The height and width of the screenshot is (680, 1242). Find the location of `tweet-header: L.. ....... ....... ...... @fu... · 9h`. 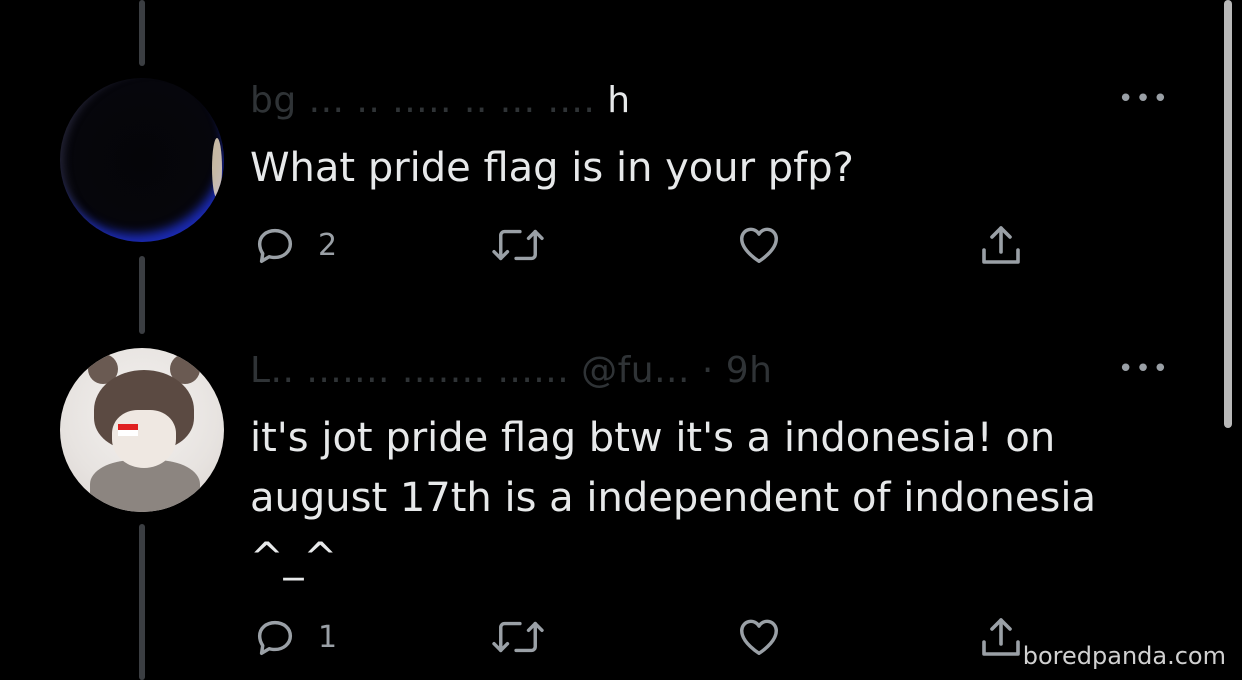

tweet-header: L.. ....... ....... ...... @fu... · 9h is located at coordinates (511, 370).